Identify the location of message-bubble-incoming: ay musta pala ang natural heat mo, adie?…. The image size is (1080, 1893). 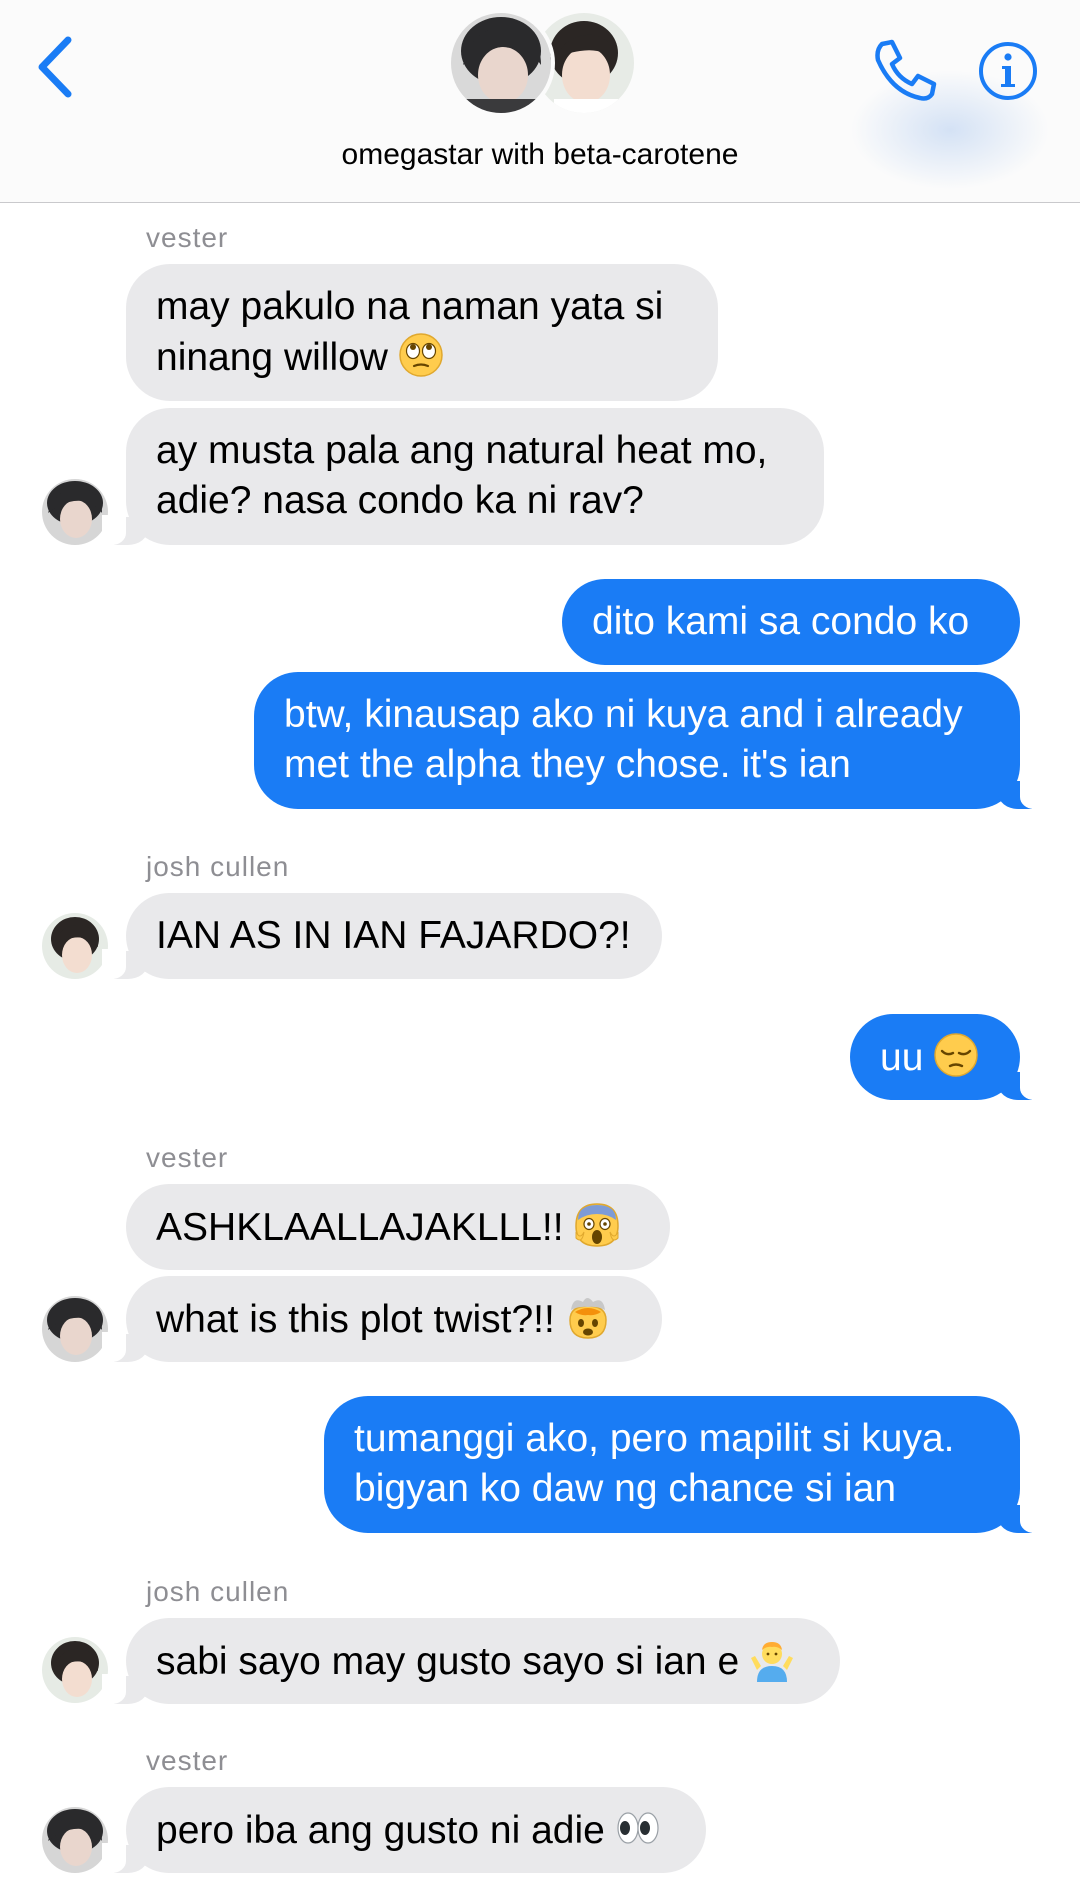
(463, 476).